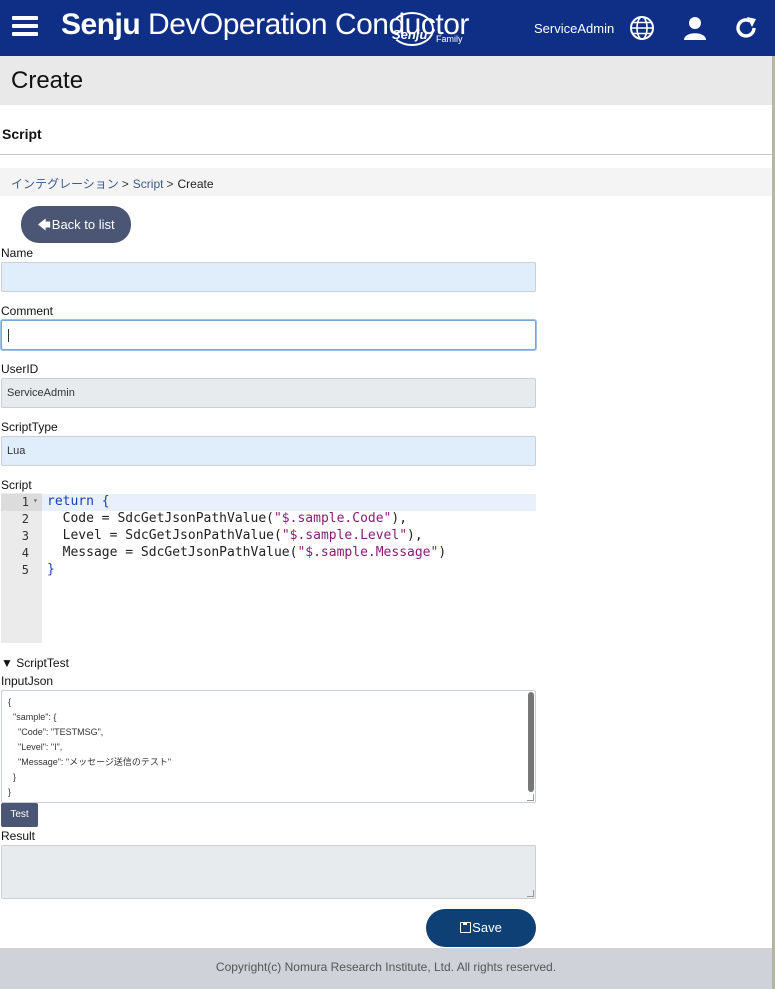 The height and width of the screenshot is (989, 775). I want to click on line-number: 2, so click(25, 519).